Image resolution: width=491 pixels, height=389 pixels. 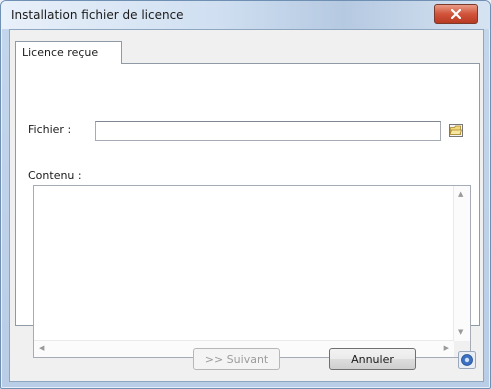 I want to click on help-icon, so click(x=467, y=360).